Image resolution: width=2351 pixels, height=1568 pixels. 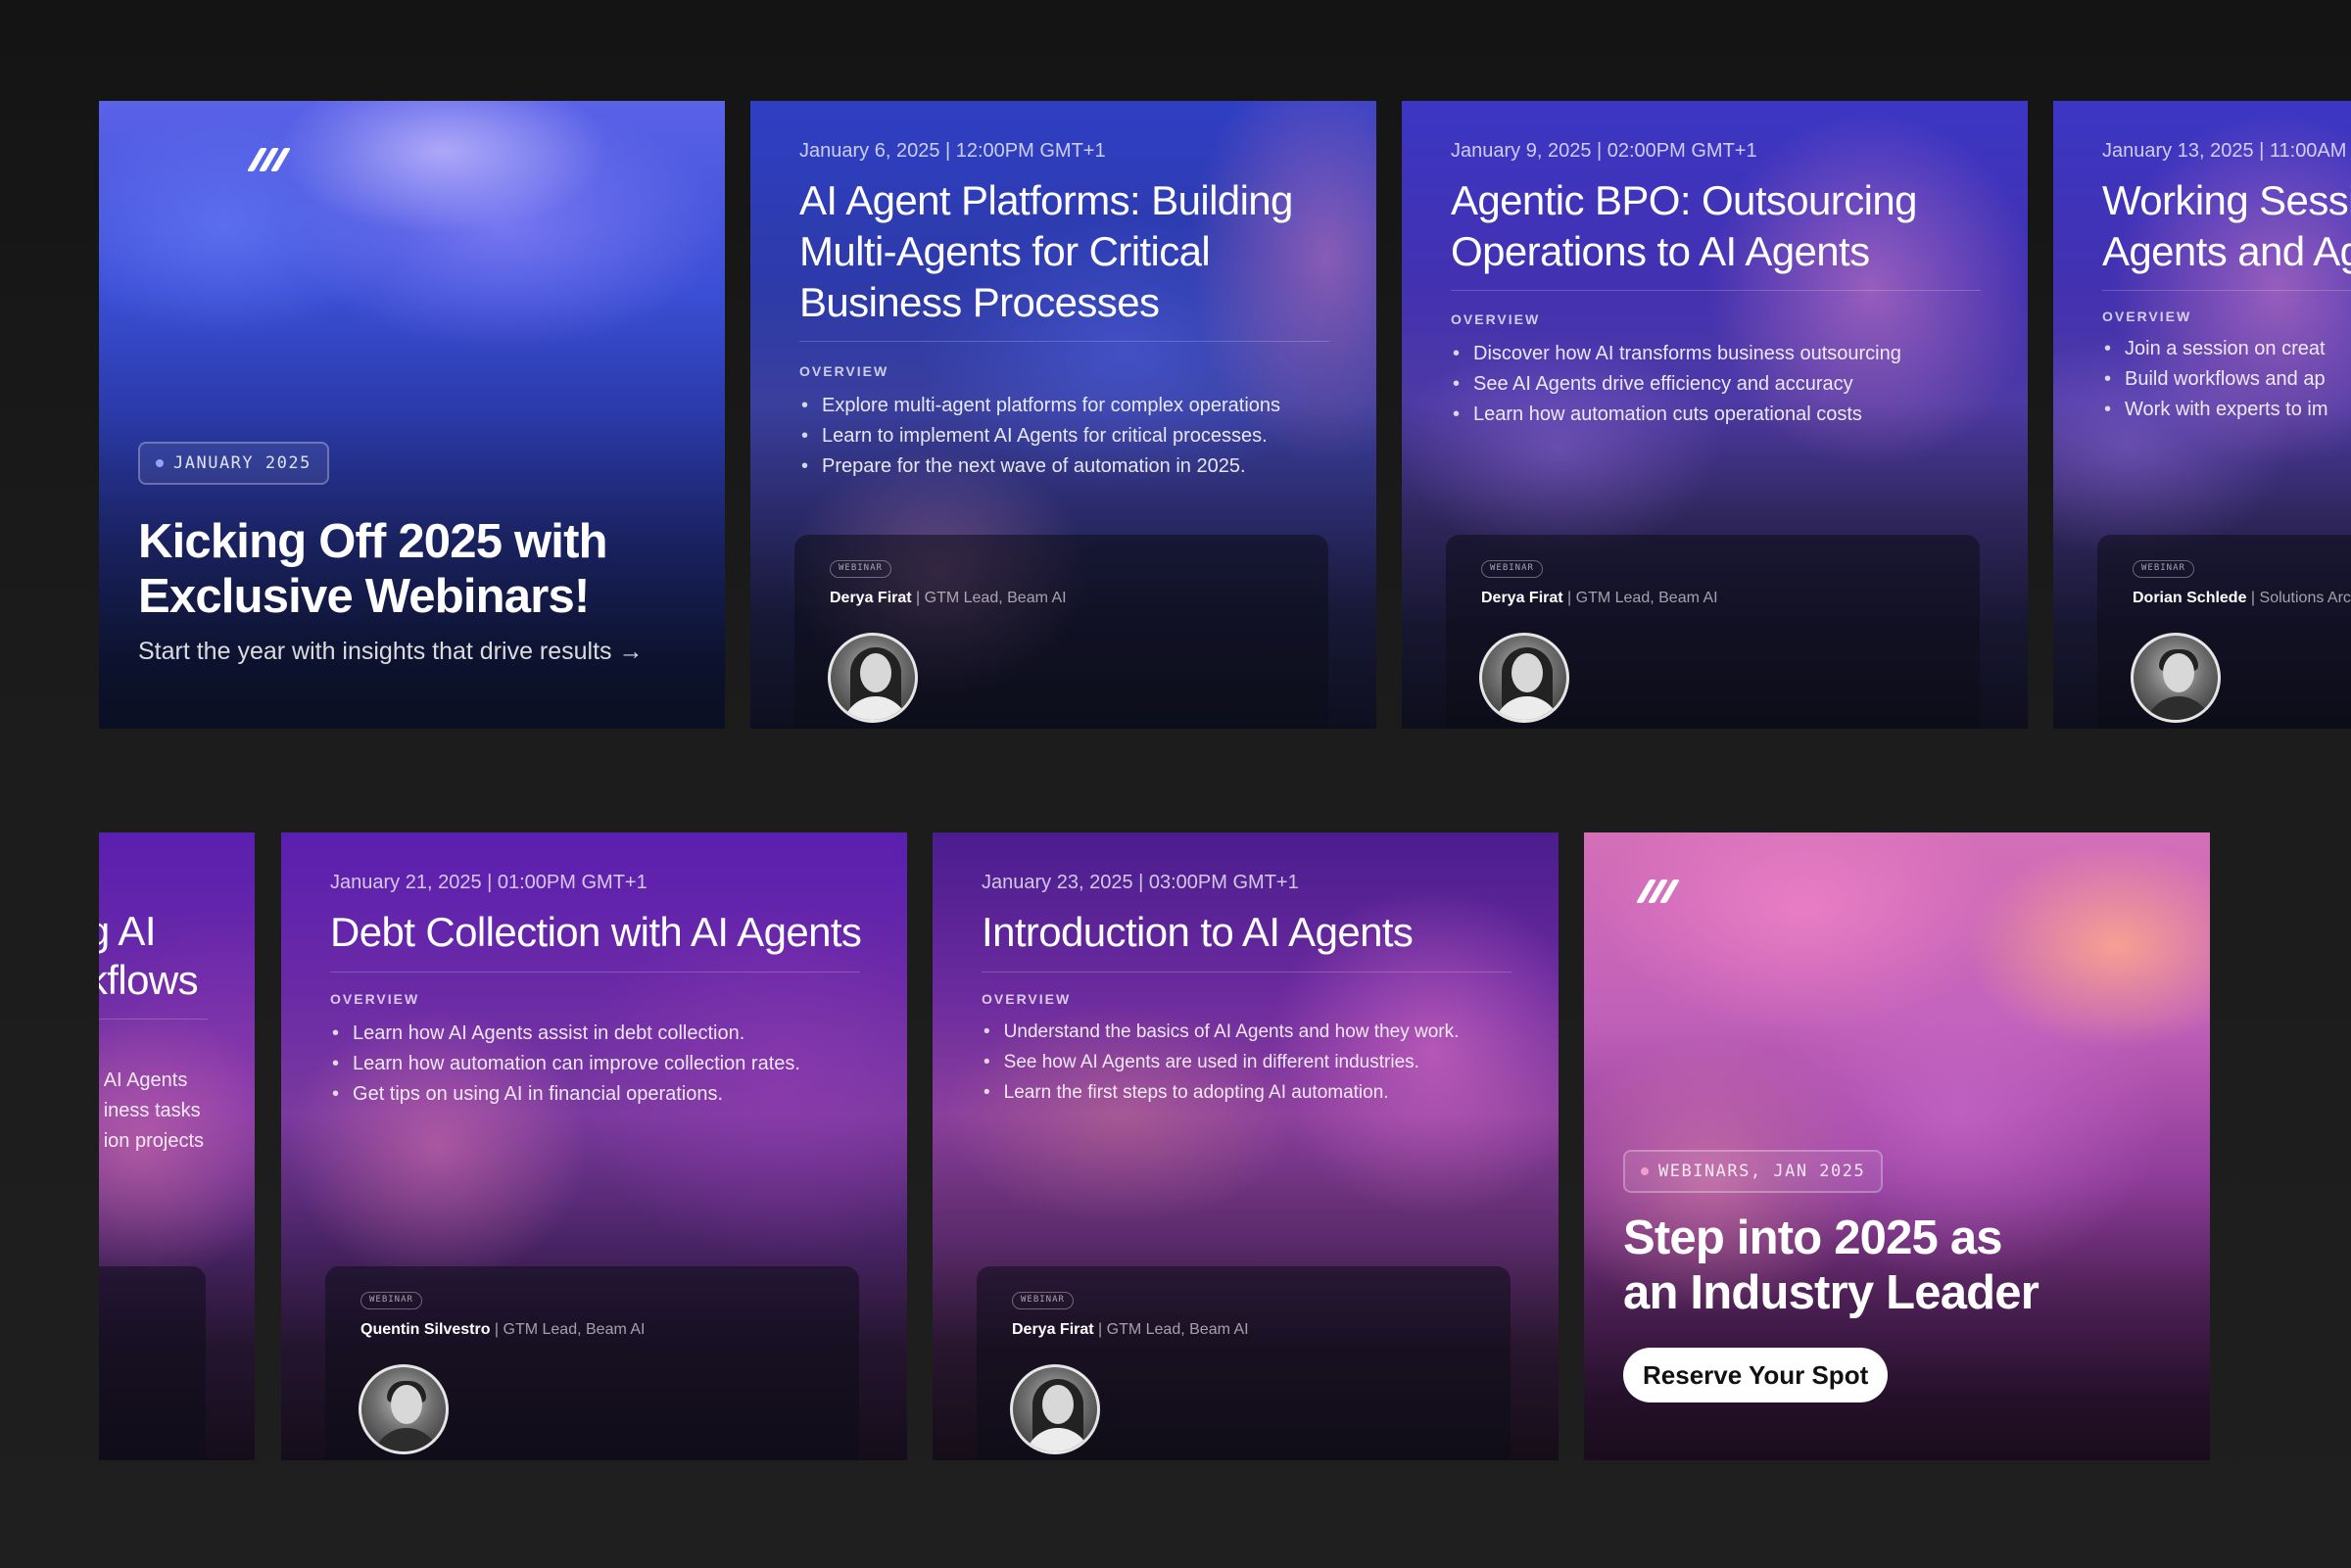 I want to click on list-item: AI Agents, so click(x=151, y=1081).